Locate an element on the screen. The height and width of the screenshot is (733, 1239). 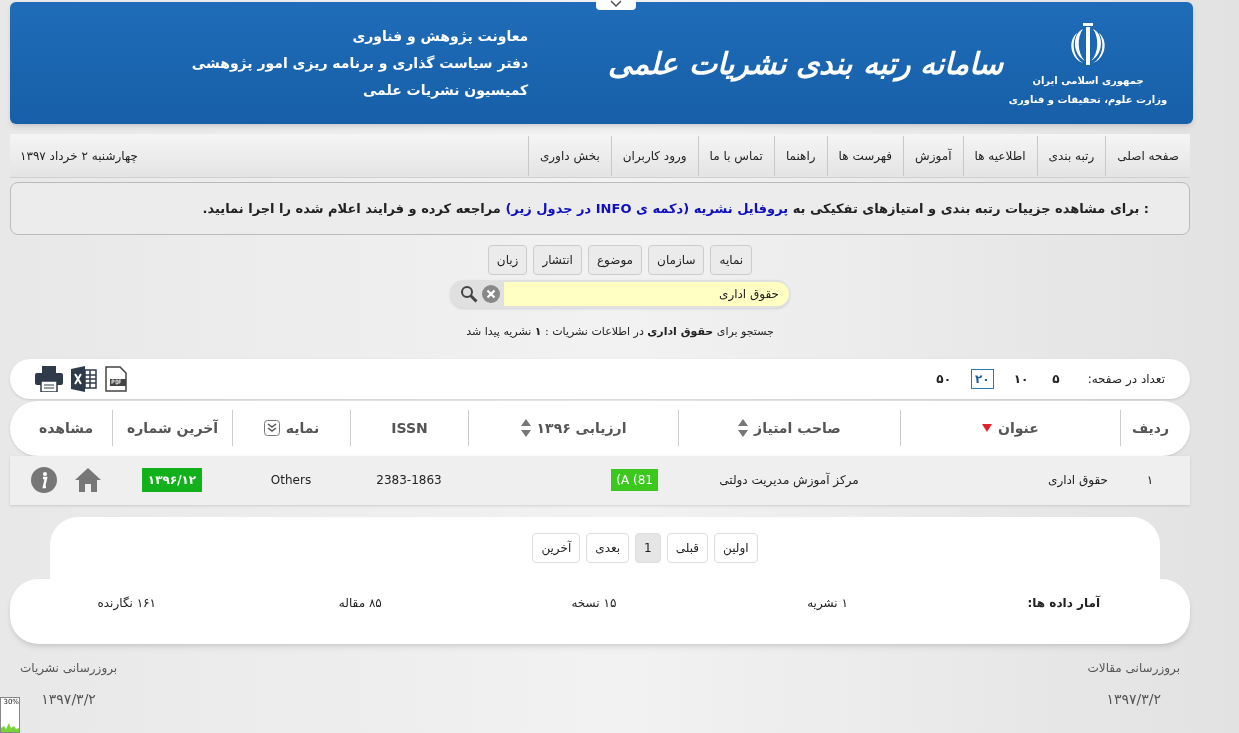
print-icon is located at coordinates (49, 378).